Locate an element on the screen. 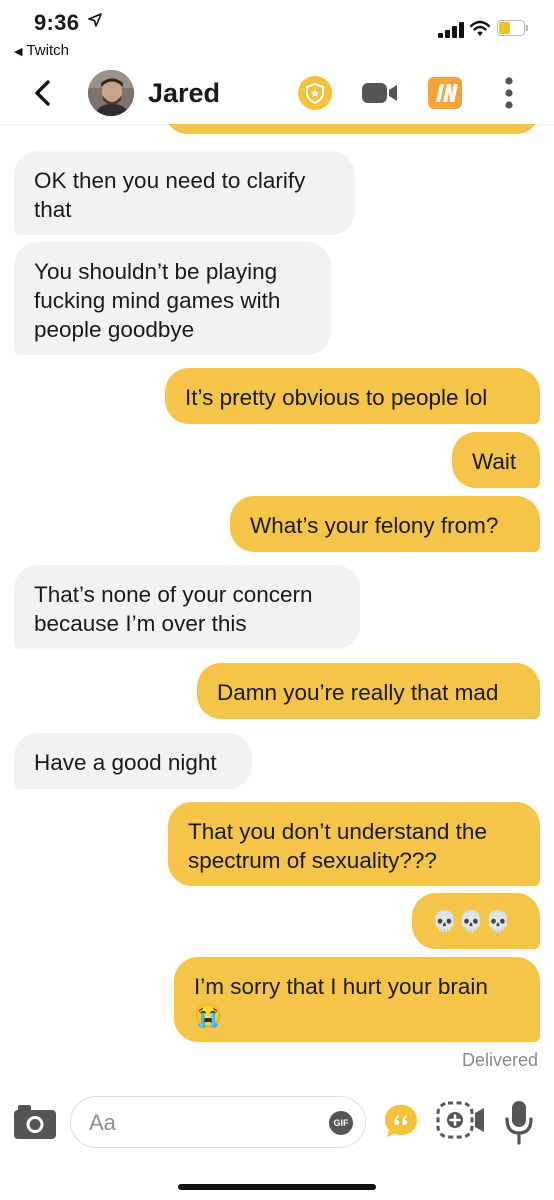 The height and width of the screenshot is (1200, 554). delivered-status: Delivered is located at coordinates (499, 1060).